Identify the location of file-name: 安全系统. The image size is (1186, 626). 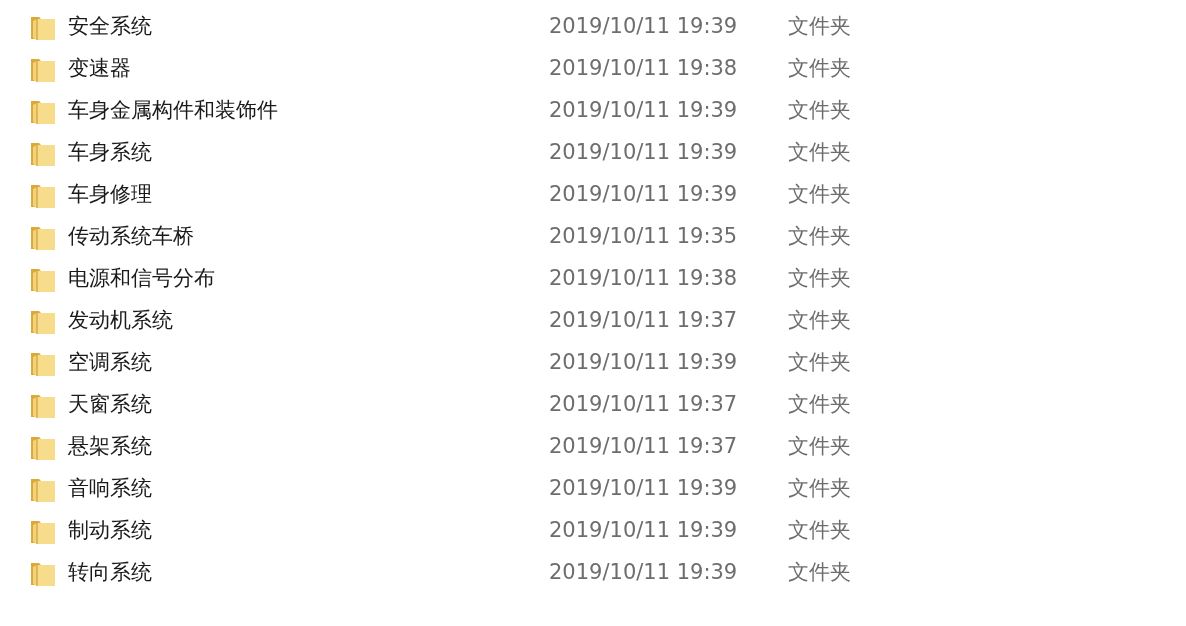
(303, 27).